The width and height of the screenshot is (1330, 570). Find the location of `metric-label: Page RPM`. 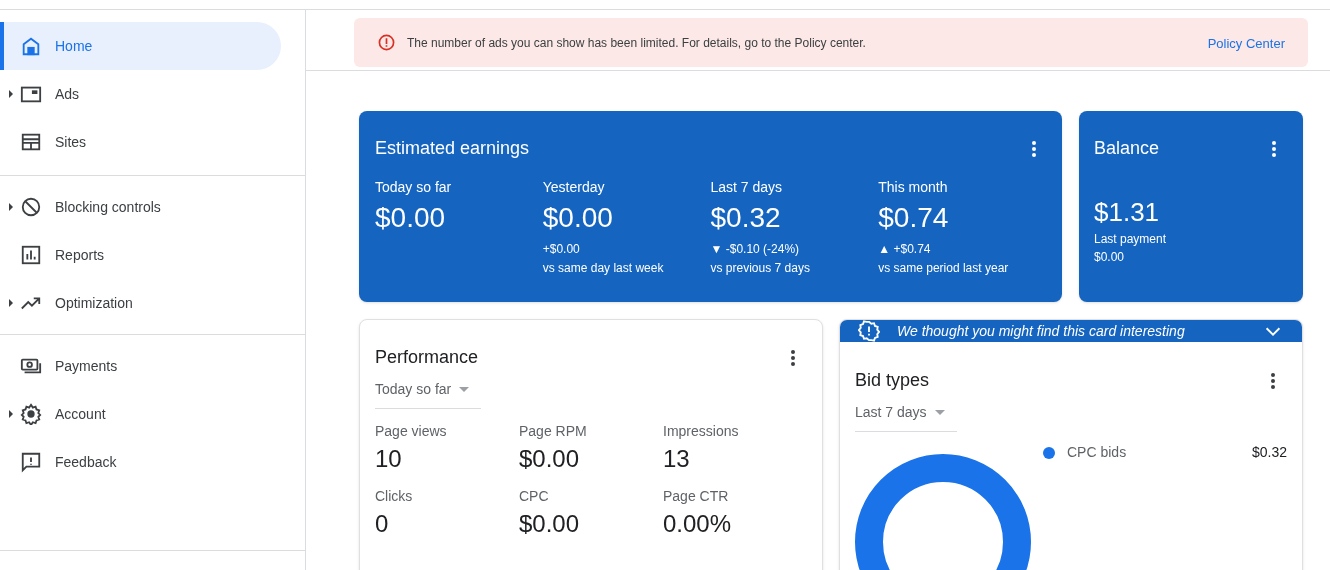

metric-label: Page RPM is located at coordinates (553, 431).